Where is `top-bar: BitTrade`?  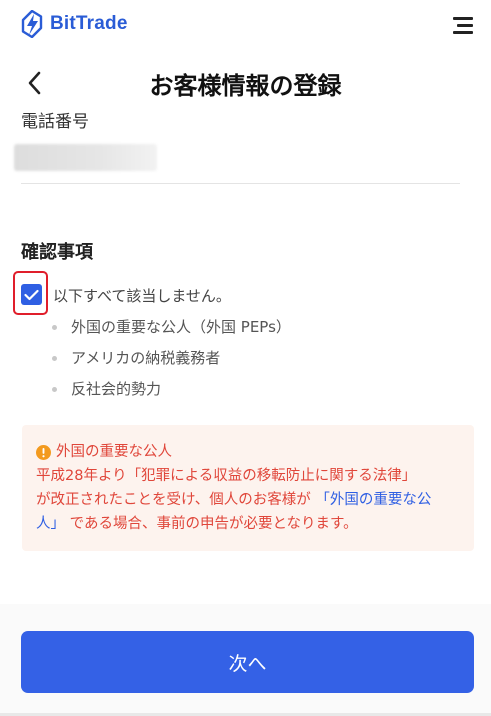 top-bar: BitTrade is located at coordinates (245, 26).